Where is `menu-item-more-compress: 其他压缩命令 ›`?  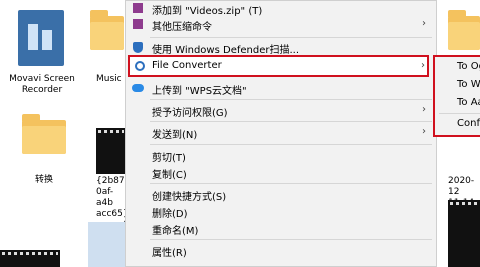 menu-item-more-compress: 其他压缩命令 › is located at coordinates (281, 25).